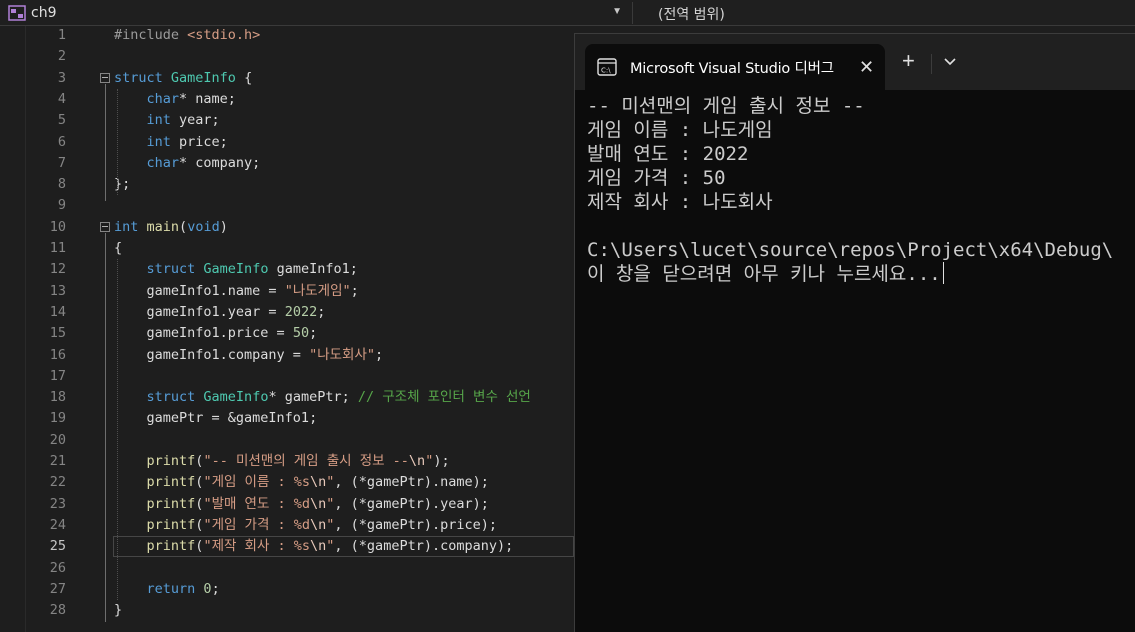  Describe the element at coordinates (61, 162) in the screenshot. I see `line-number: 7` at that location.